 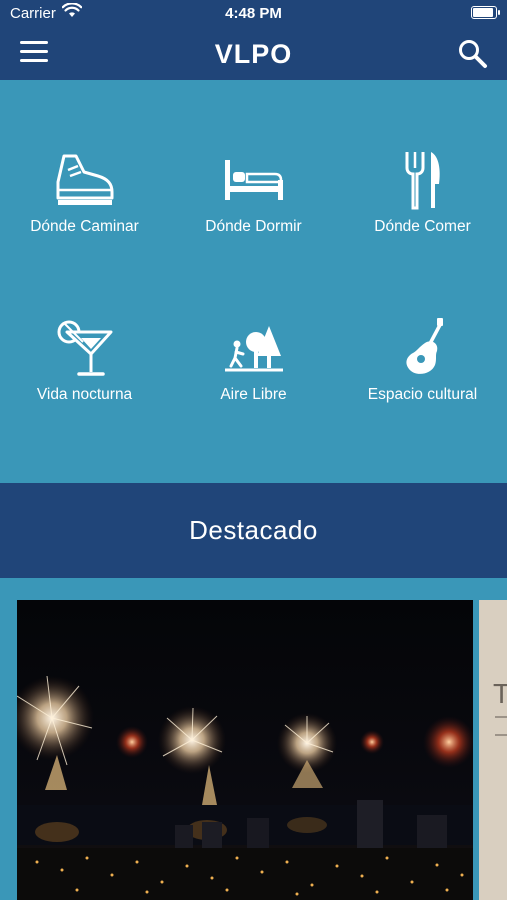 What do you see at coordinates (253, 180) in the screenshot?
I see `bed-icon` at bounding box center [253, 180].